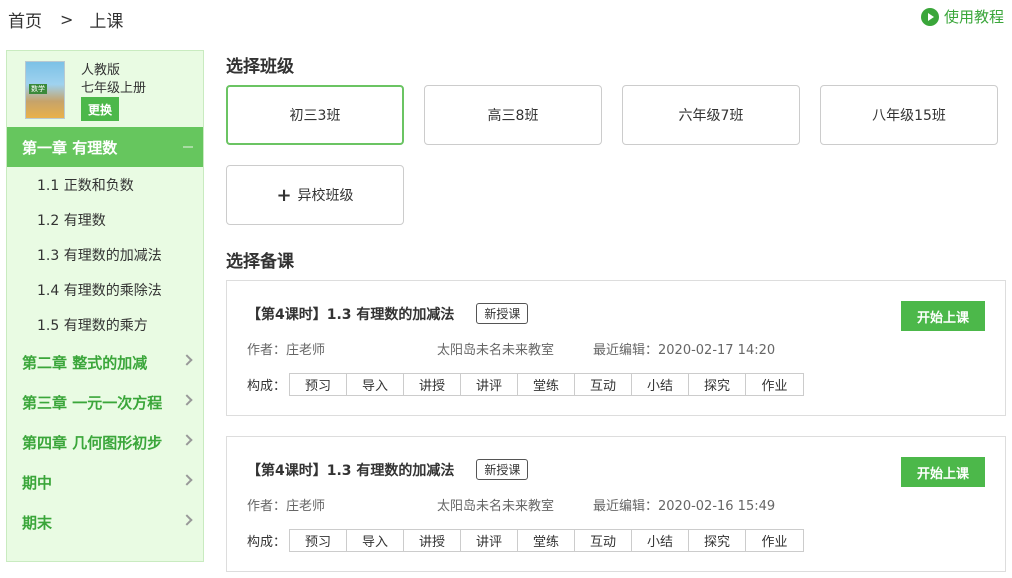  What do you see at coordinates (513, 115) in the screenshot?
I see `class-button-2: 高三8班` at bounding box center [513, 115].